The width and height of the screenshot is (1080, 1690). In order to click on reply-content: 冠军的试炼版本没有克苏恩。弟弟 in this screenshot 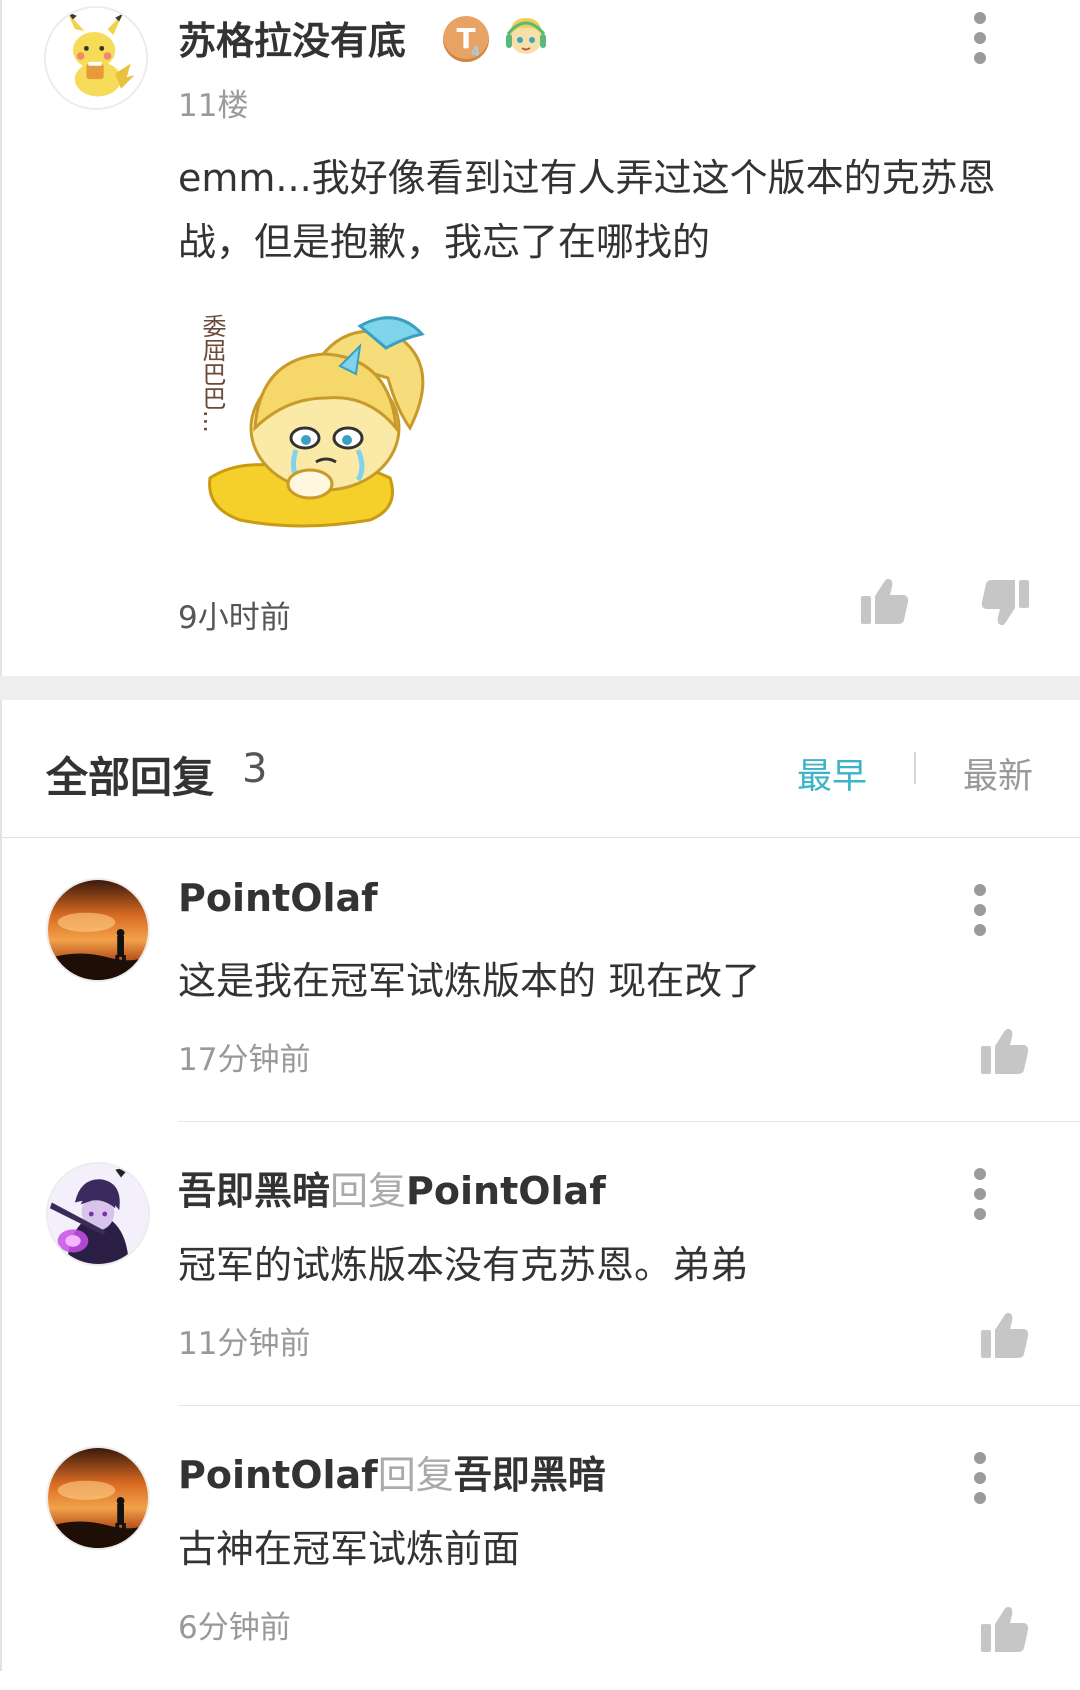, I will do `click(463, 1265)`.